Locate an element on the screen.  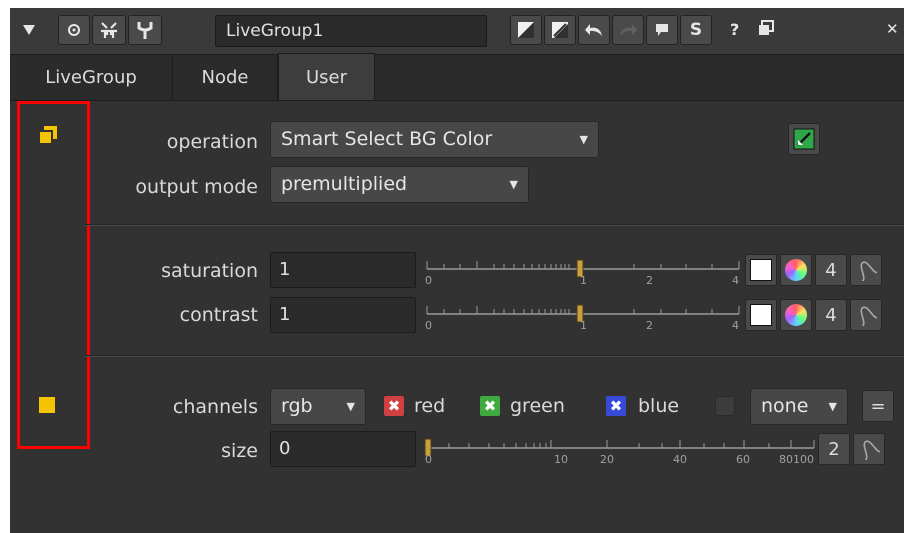
close-icon: ✕ is located at coordinates (892, 29).